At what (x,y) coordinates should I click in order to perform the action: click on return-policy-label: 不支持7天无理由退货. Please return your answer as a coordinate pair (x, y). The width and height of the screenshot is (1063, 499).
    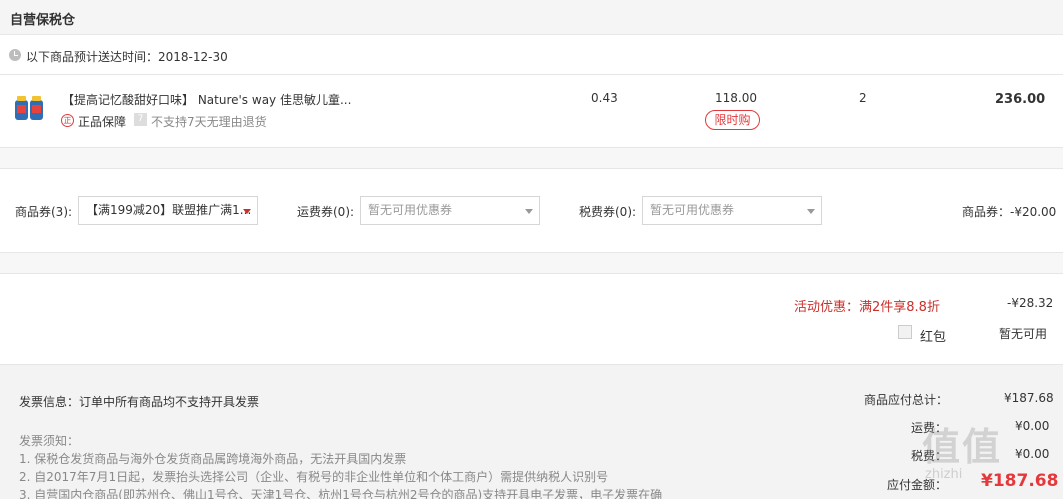
    Looking at the image, I should click on (209, 122).